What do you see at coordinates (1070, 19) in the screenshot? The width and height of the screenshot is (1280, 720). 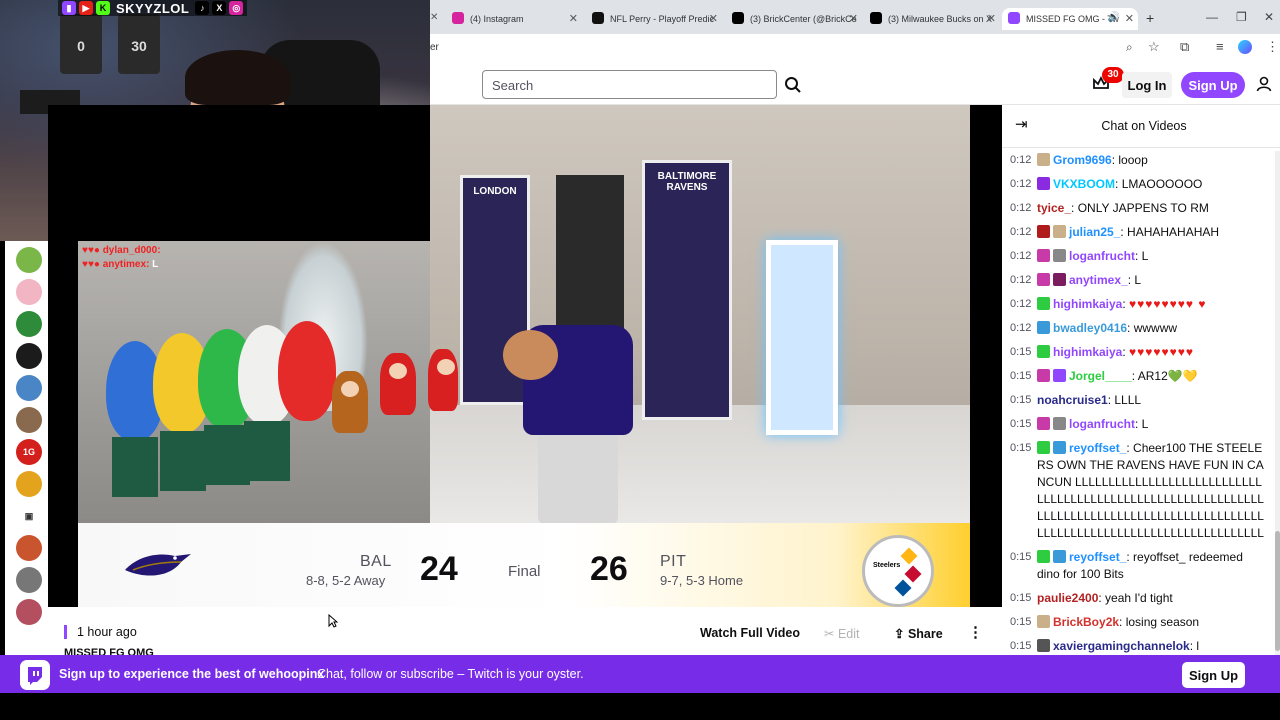 I see `tab-missed-fg: MISSED FG OMG - Tw 🔊 ✕` at bounding box center [1070, 19].